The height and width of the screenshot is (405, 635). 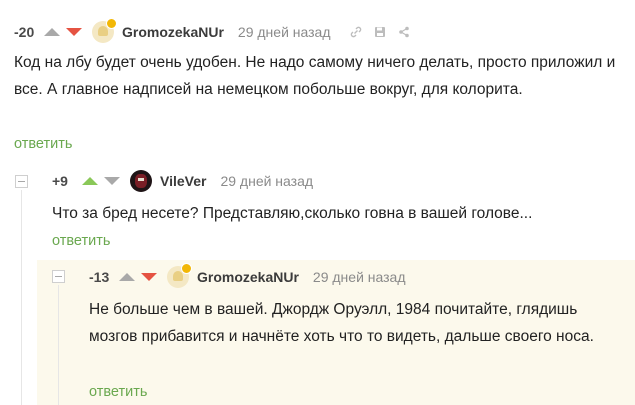 What do you see at coordinates (24, 32) in the screenshot?
I see `comment-rating: -20` at bounding box center [24, 32].